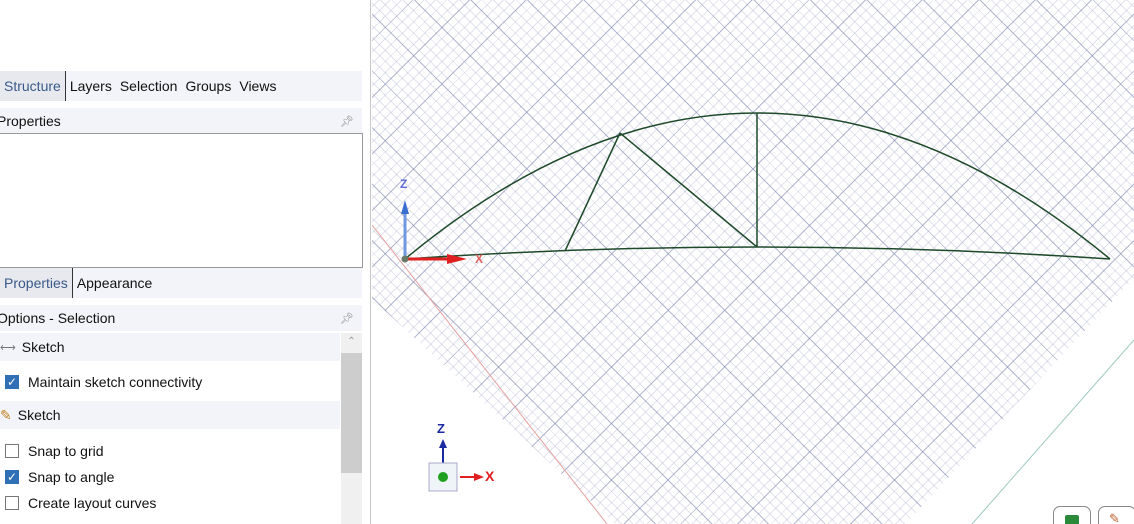 The width and height of the screenshot is (1134, 524). I want to click on properties-box, so click(181, 200).